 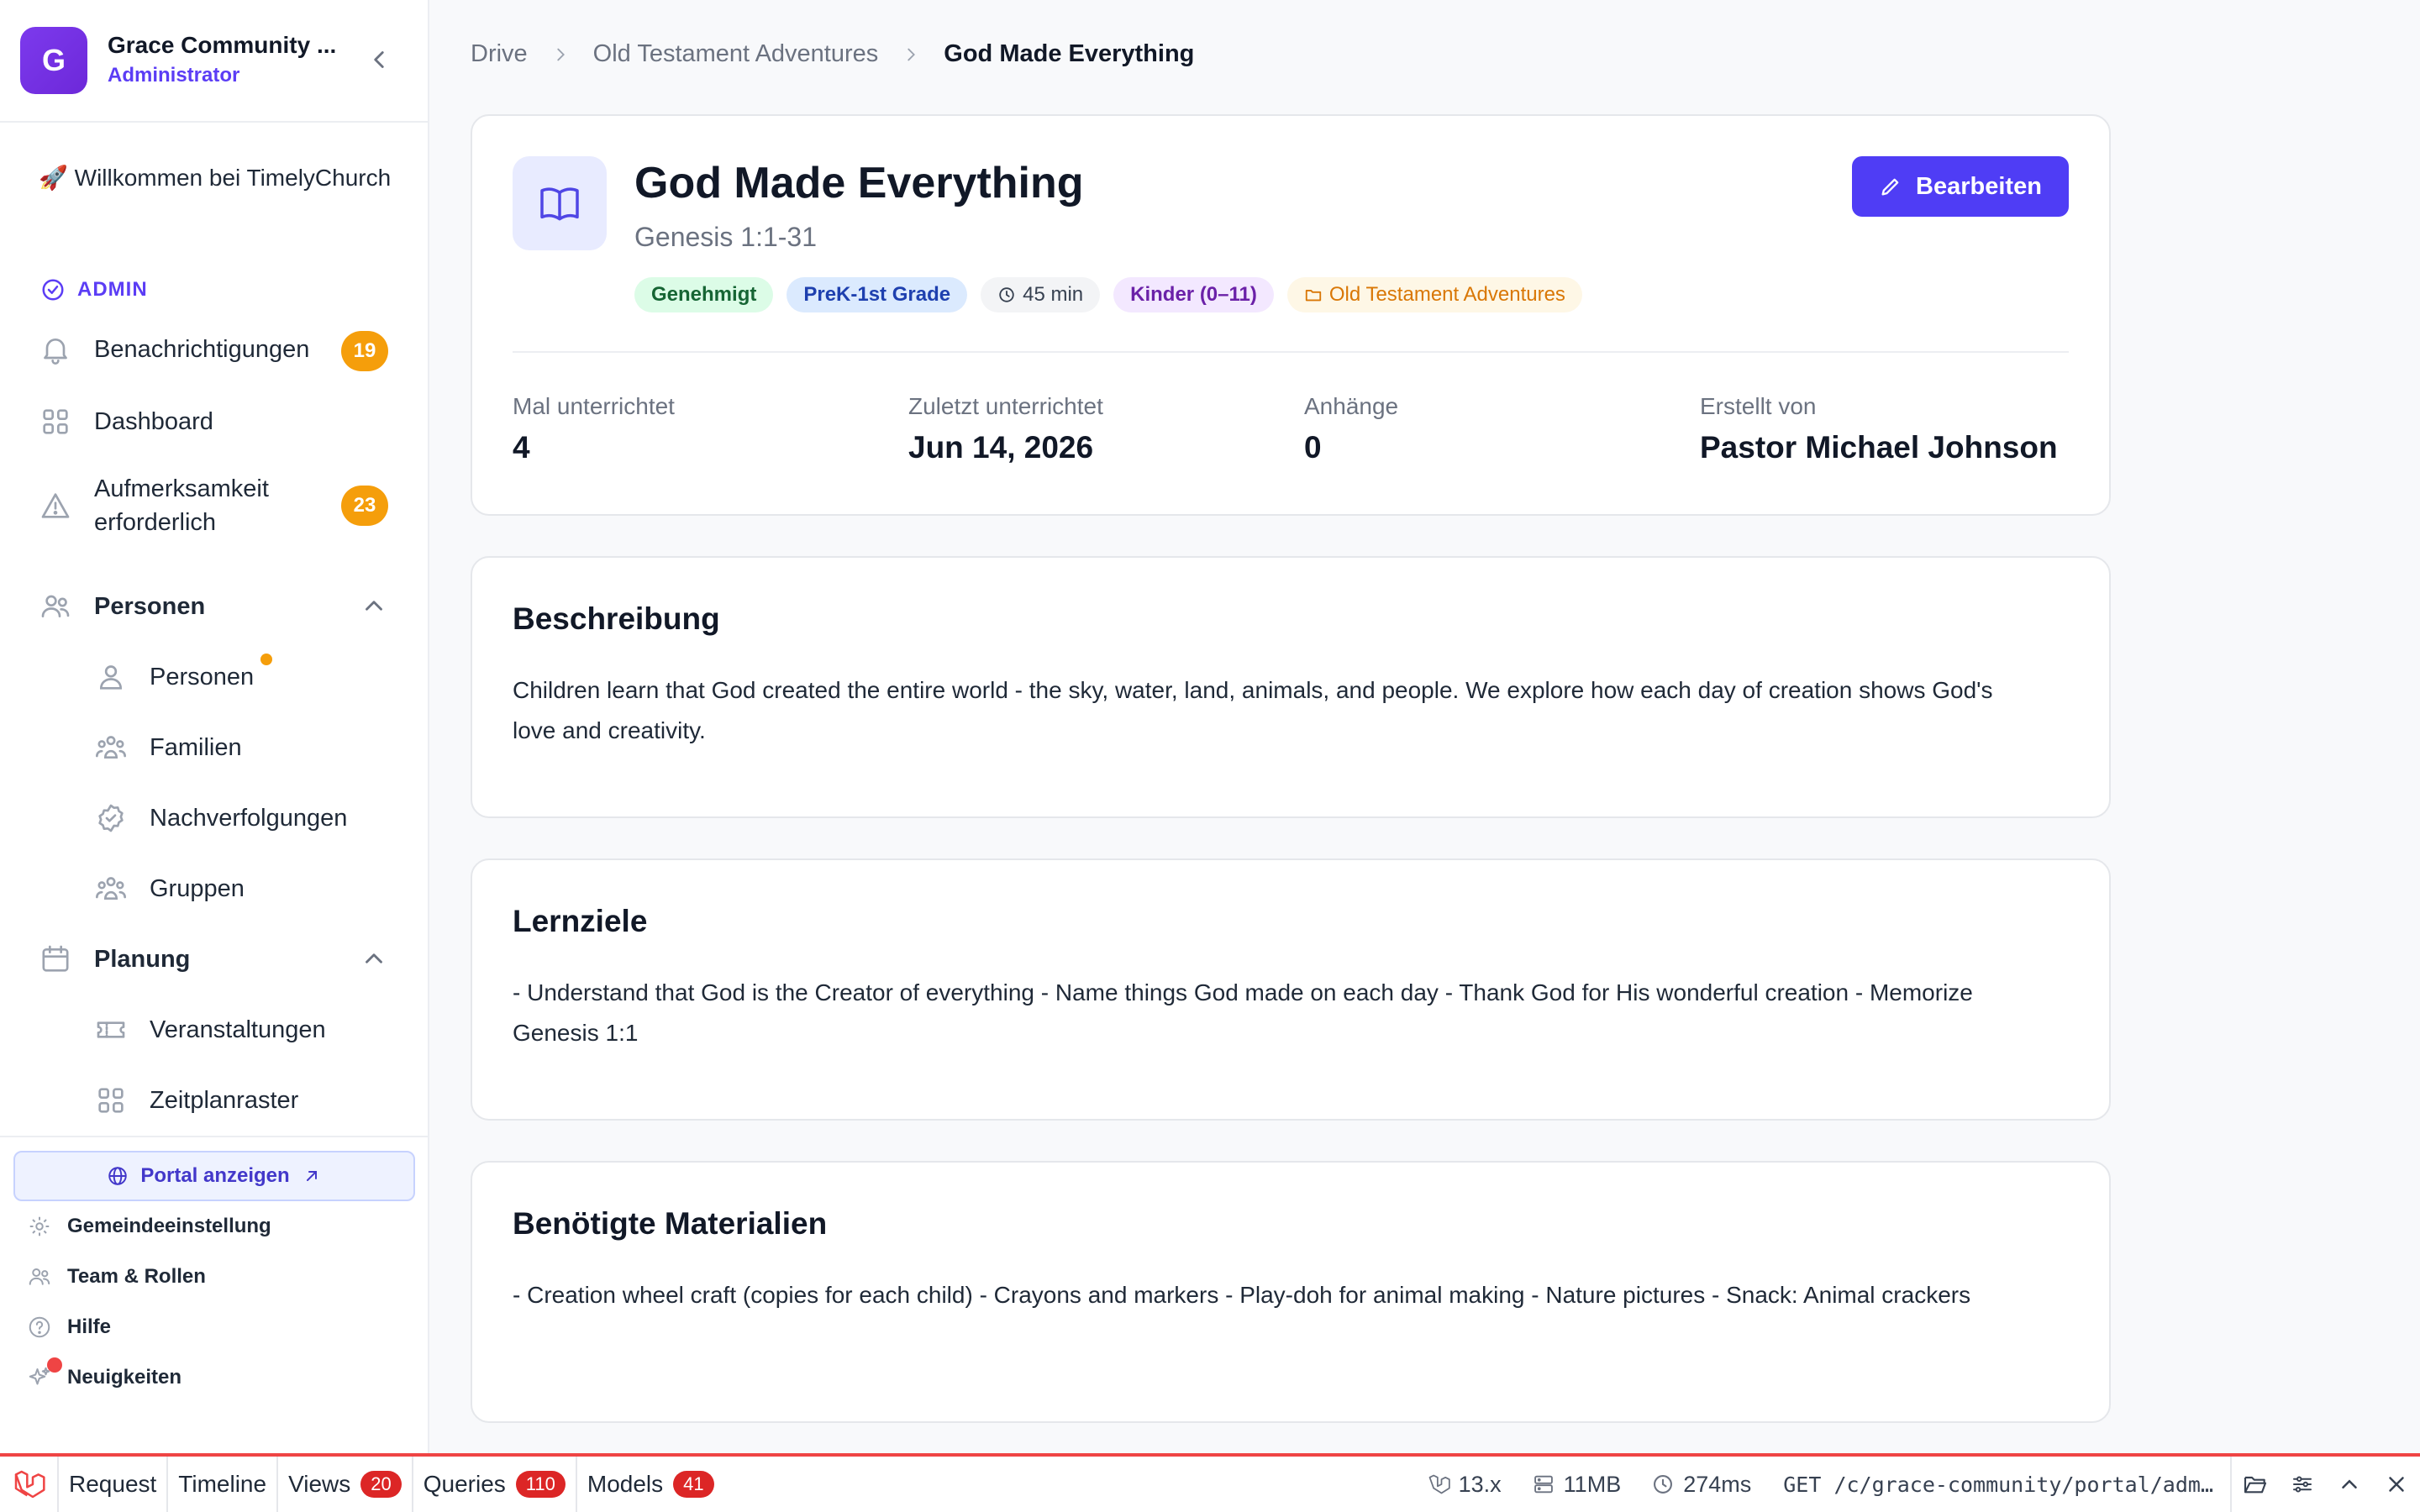 What do you see at coordinates (2396, 1484) in the screenshot?
I see `close-icon` at bounding box center [2396, 1484].